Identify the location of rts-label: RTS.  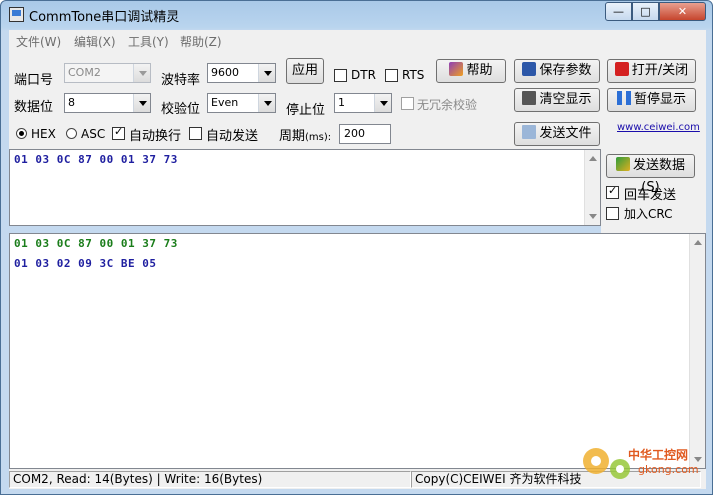
(413, 75).